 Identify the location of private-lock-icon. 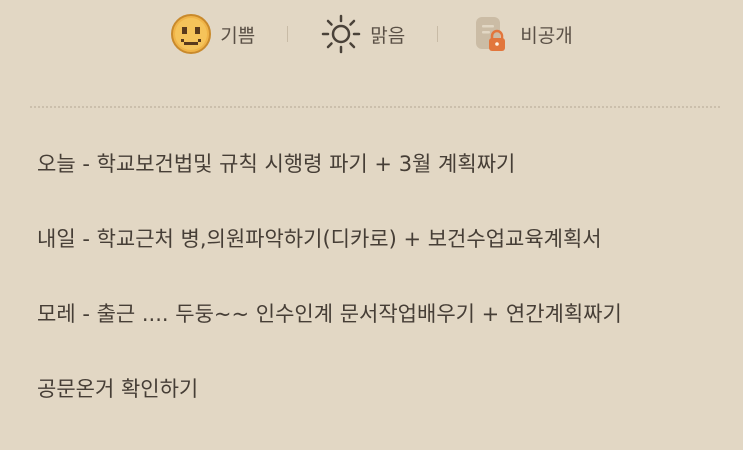
(491, 34).